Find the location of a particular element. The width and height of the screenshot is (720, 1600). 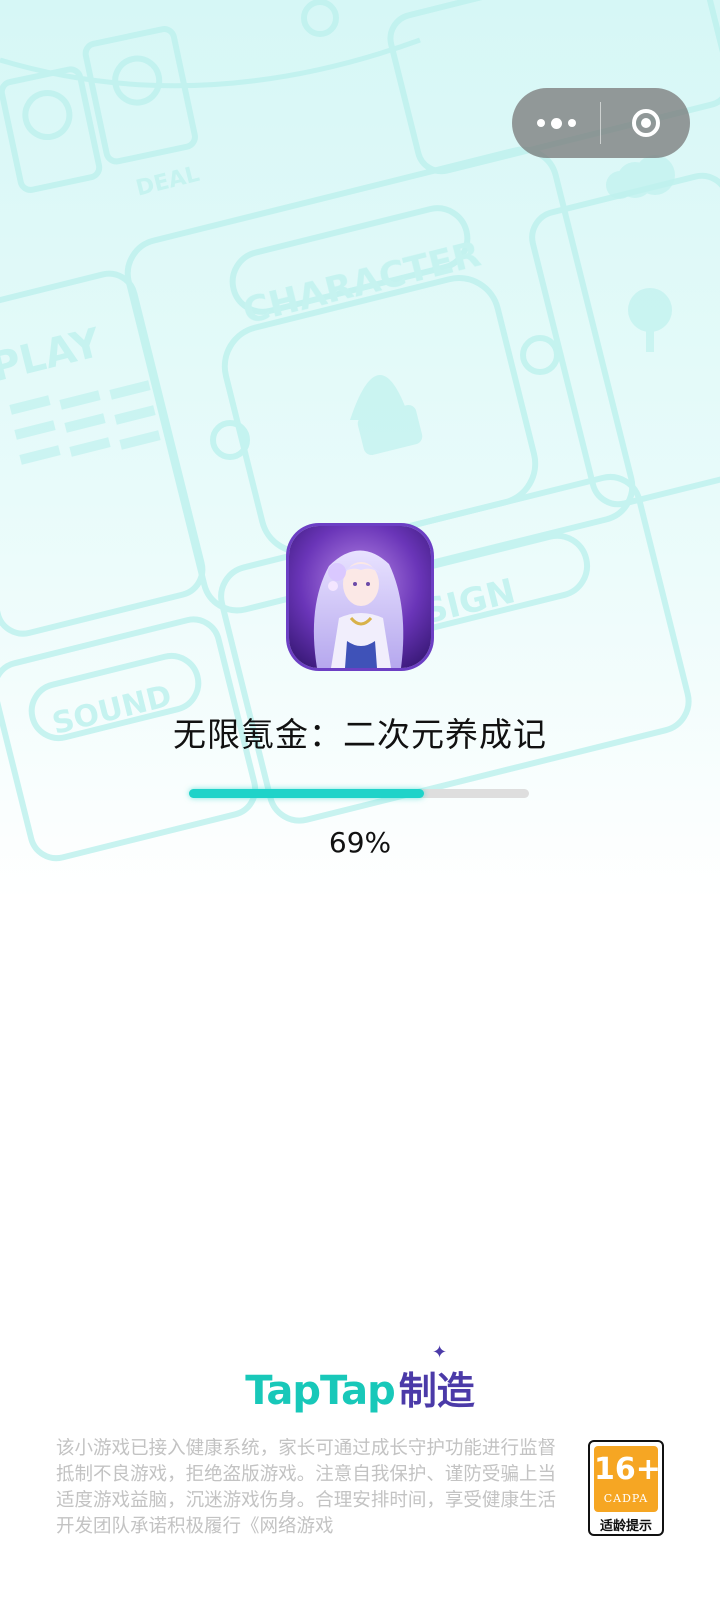

age-rating-org: CADPA is located at coordinates (626, 1498).